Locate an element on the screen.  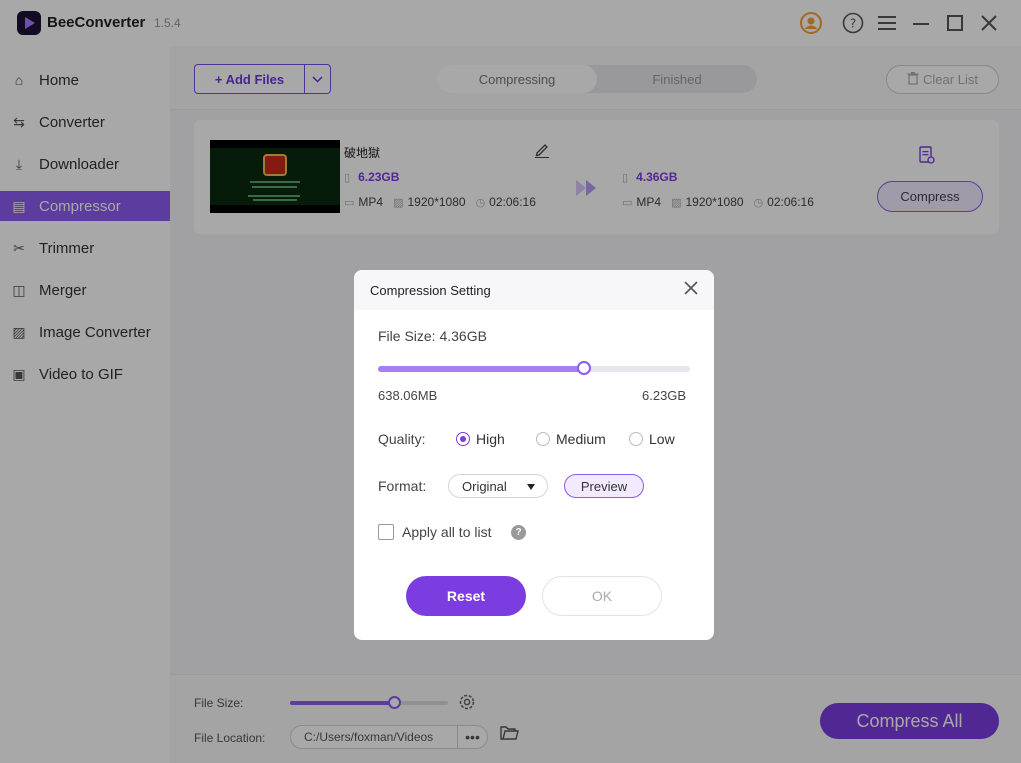
quality-low-radio: Low is located at coordinates (652, 439).